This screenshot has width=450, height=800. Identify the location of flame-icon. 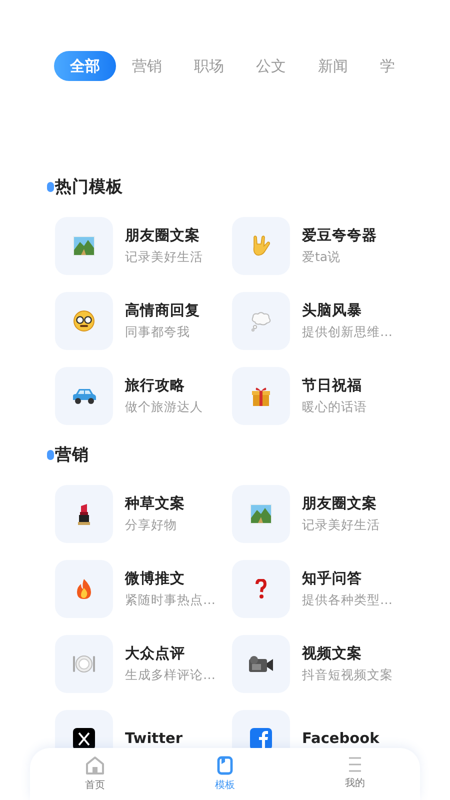
(84, 589).